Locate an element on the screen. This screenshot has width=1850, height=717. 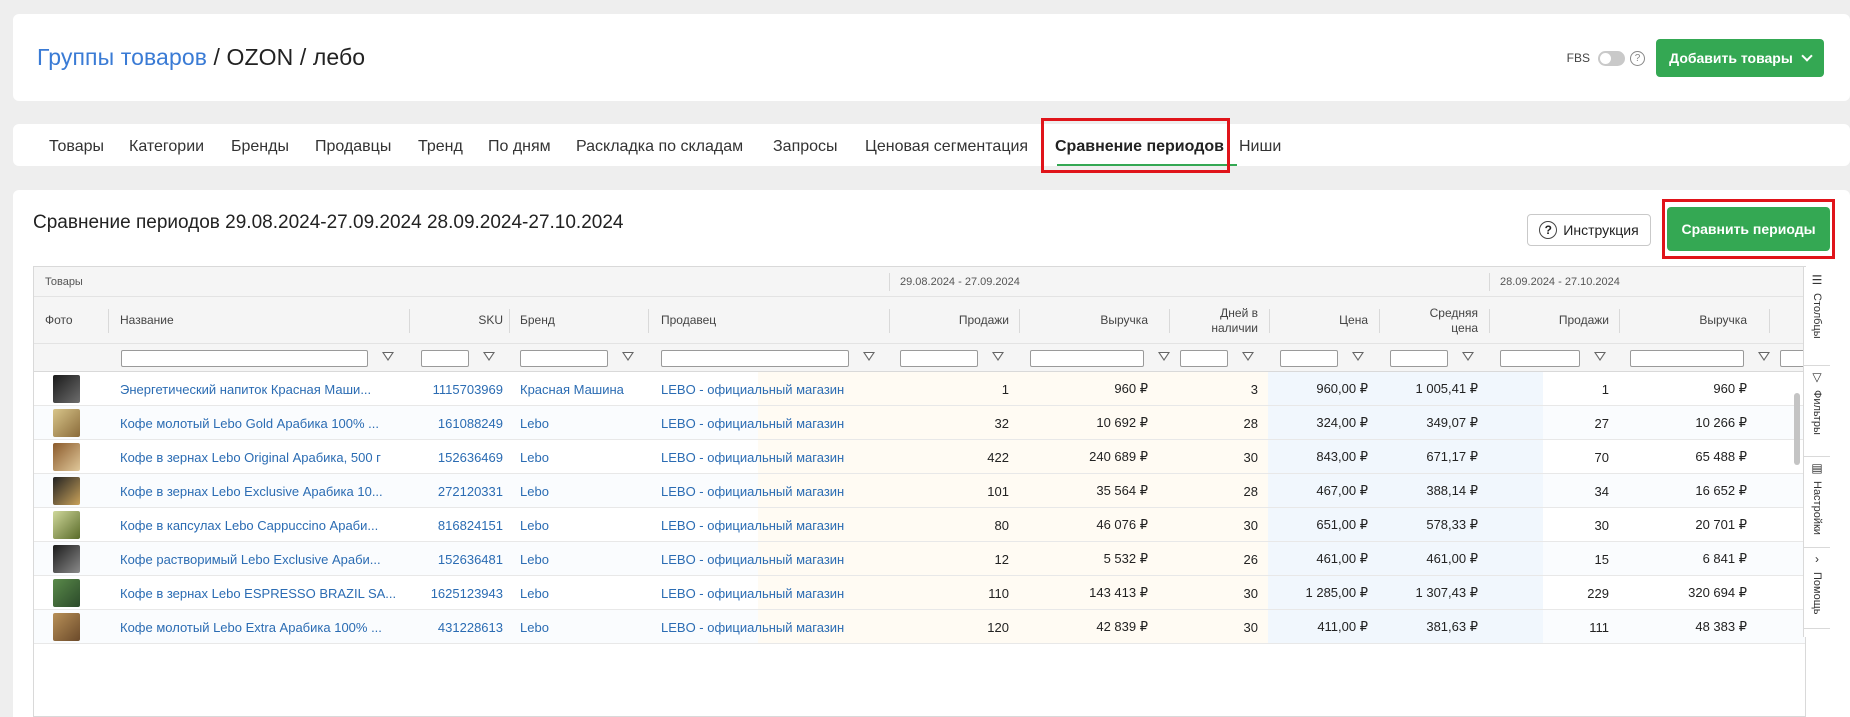
col-name: Название is located at coordinates (147, 320).